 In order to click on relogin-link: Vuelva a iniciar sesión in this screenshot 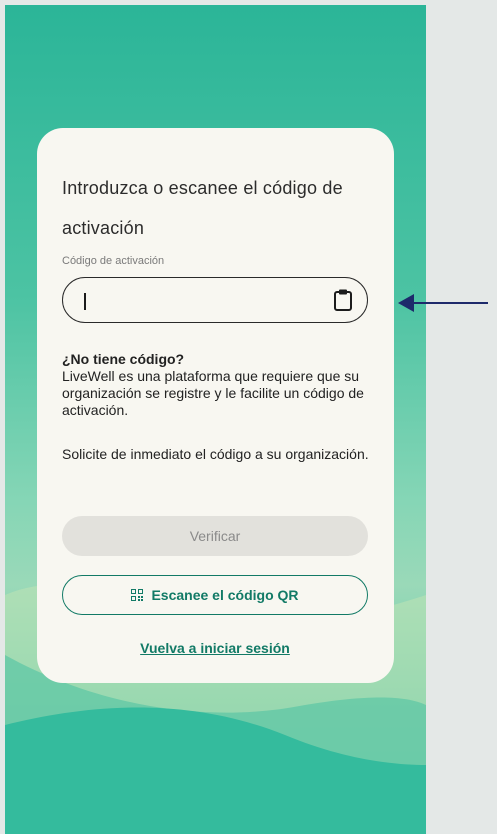, I will do `click(215, 648)`.